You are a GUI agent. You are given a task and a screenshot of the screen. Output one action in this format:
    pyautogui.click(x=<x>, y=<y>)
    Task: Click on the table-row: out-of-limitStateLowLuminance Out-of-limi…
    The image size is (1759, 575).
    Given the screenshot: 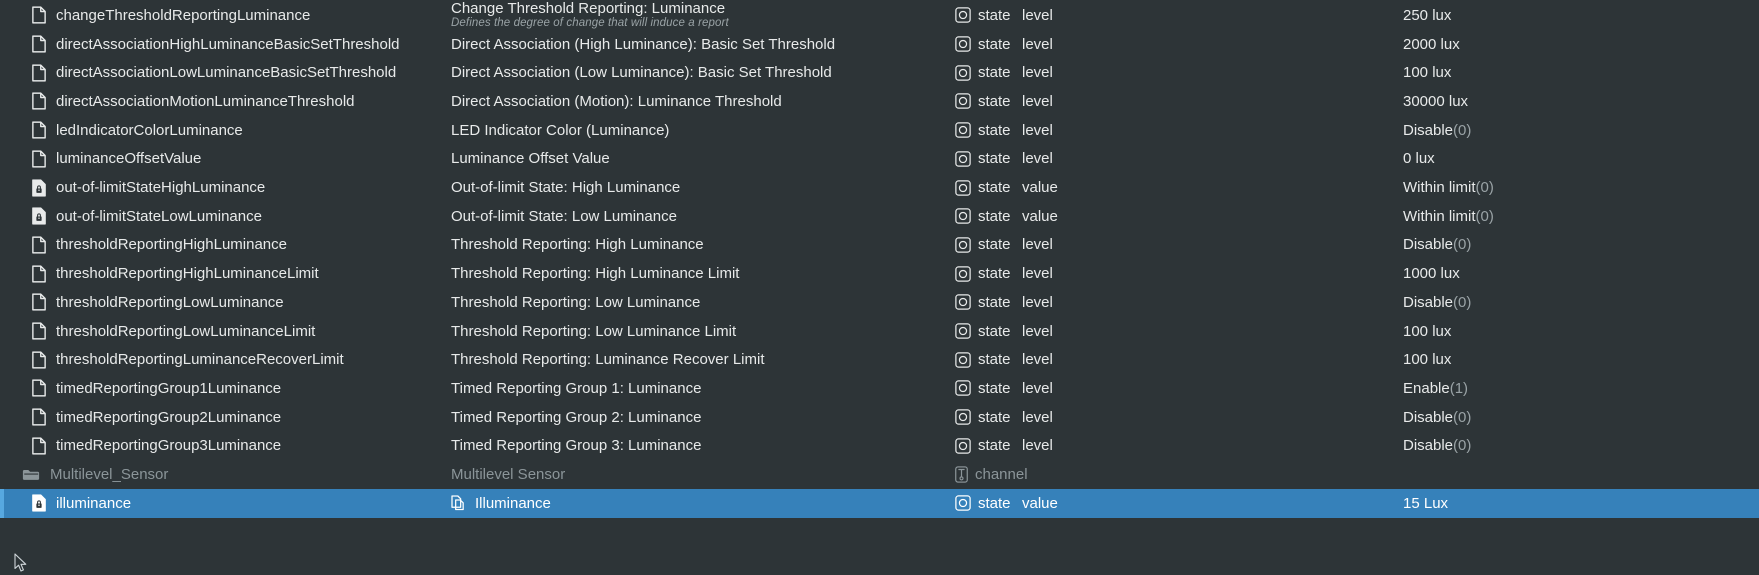 What is the action you would take?
    pyautogui.click(x=879, y=216)
    